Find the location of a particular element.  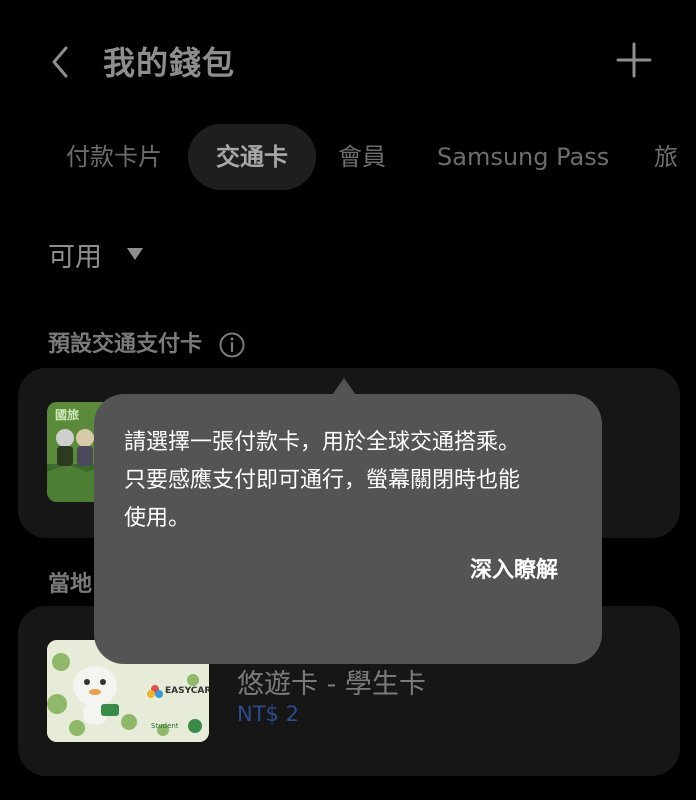

easycard-brand: EASYCARD is located at coordinates (187, 691).